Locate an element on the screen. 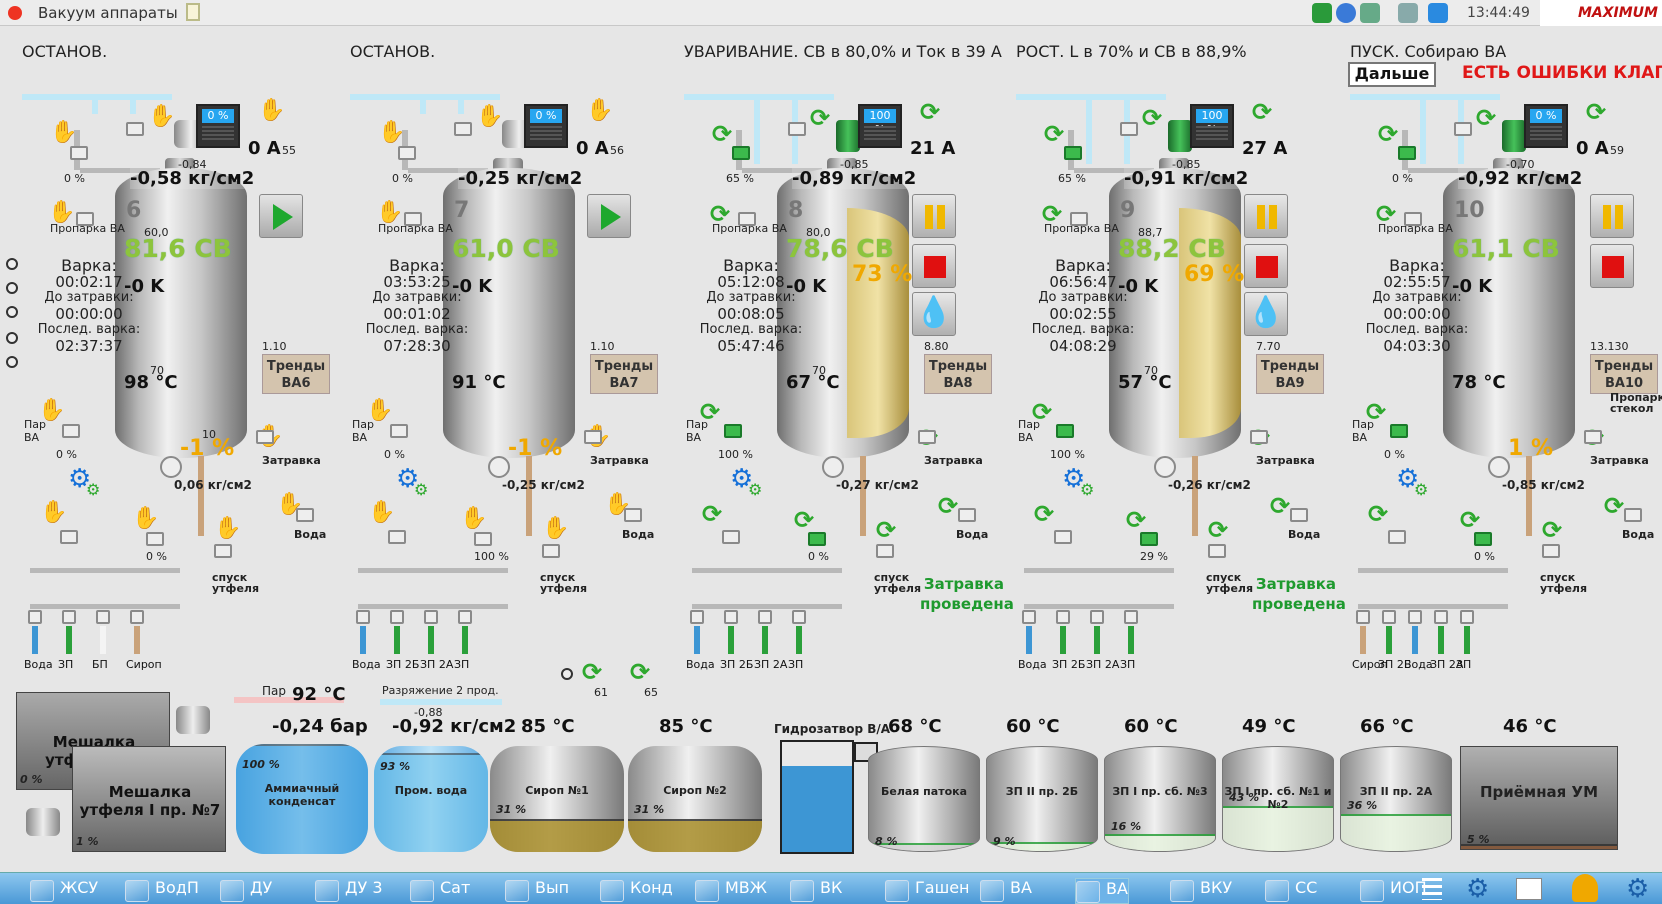  trend-button-ba6: Тренды ВА6 is located at coordinates (296, 374).